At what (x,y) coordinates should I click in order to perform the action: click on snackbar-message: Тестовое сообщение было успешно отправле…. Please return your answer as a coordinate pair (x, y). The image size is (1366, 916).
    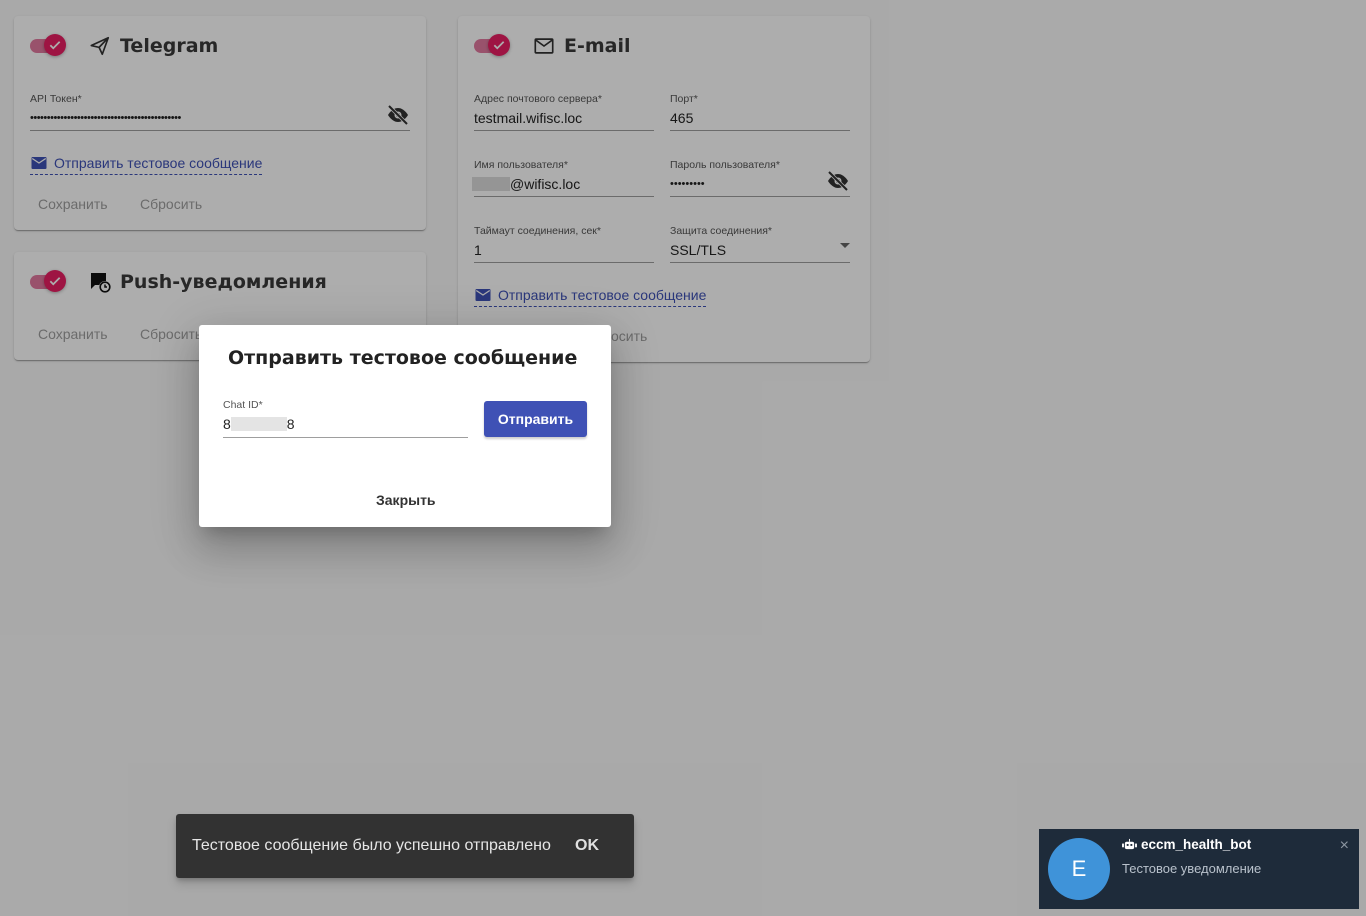
    Looking at the image, I should click on (371, 845).